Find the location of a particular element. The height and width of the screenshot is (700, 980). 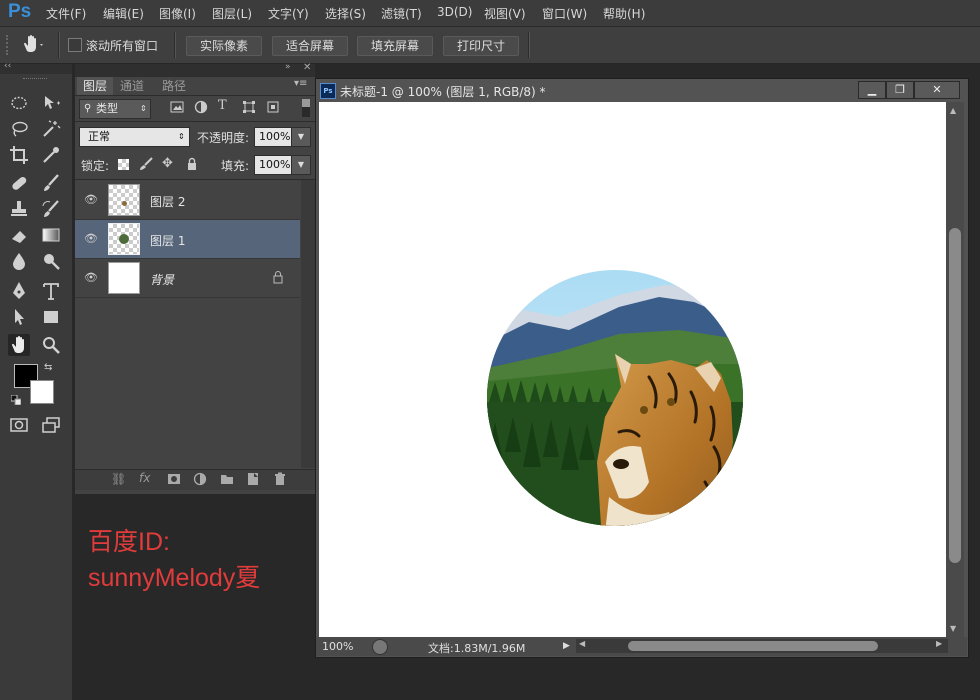

layer-row: 👁 背景 is located at coordinates (187, 278).